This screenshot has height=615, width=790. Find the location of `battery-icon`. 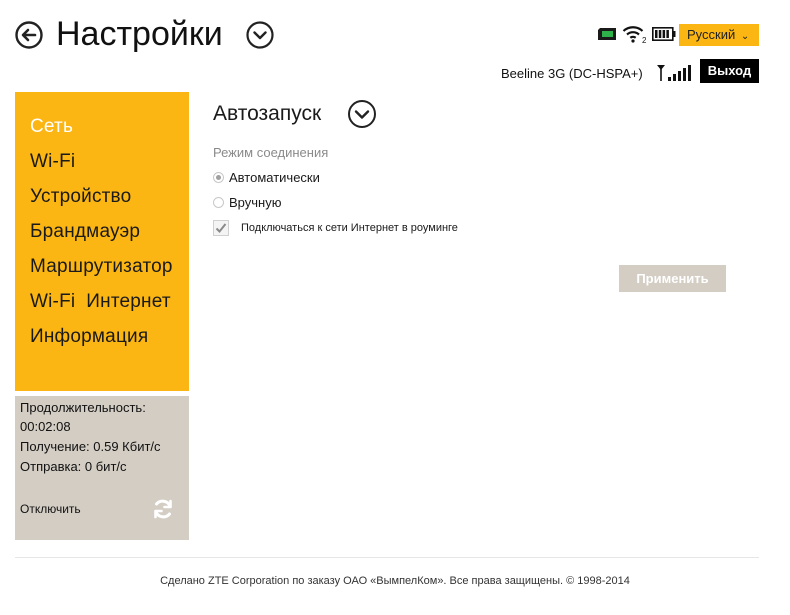

battery-icon is located at coordinates (664, 34).